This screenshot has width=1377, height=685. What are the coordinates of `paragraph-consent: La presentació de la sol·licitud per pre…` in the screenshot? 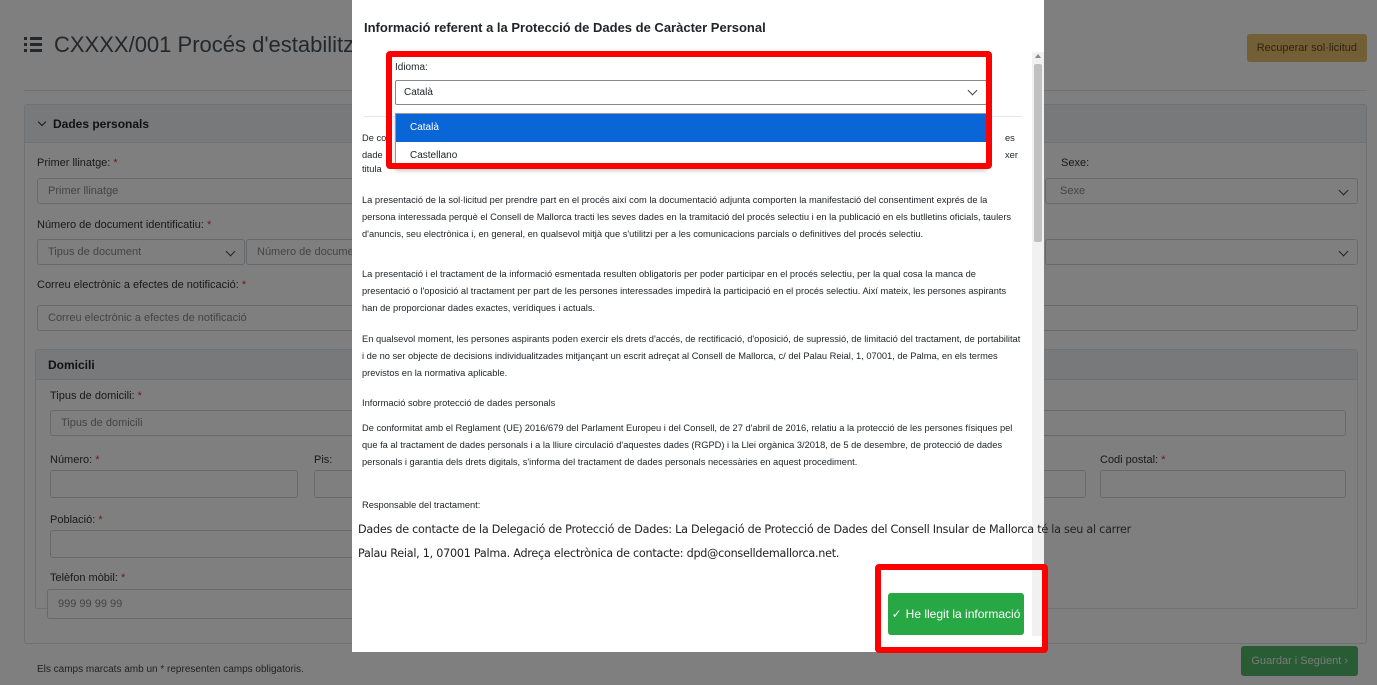 It's located at (687, 217).